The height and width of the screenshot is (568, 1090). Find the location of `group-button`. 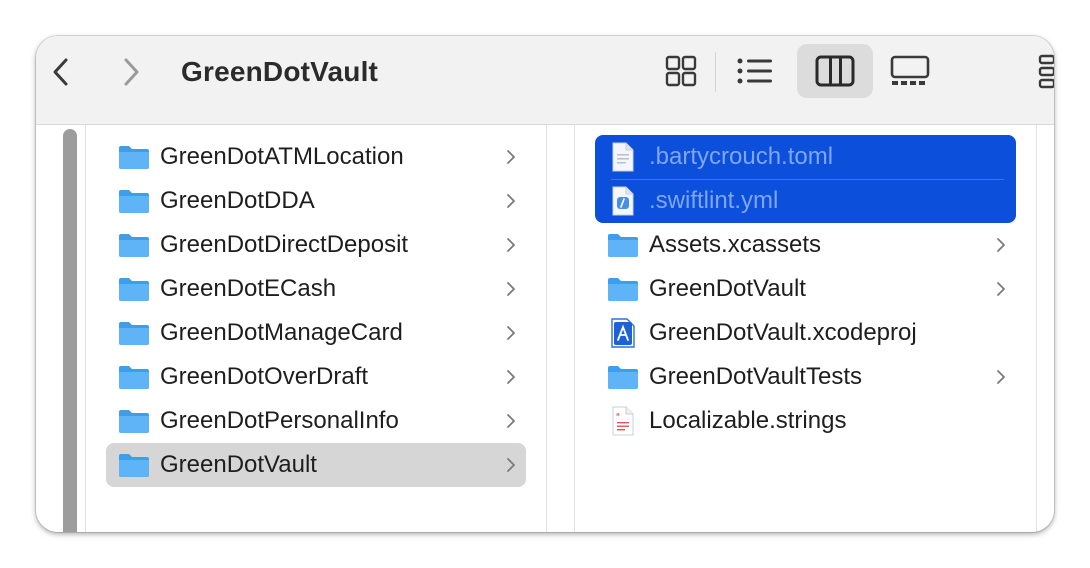

group-button is located at coordinates (1044, 72).